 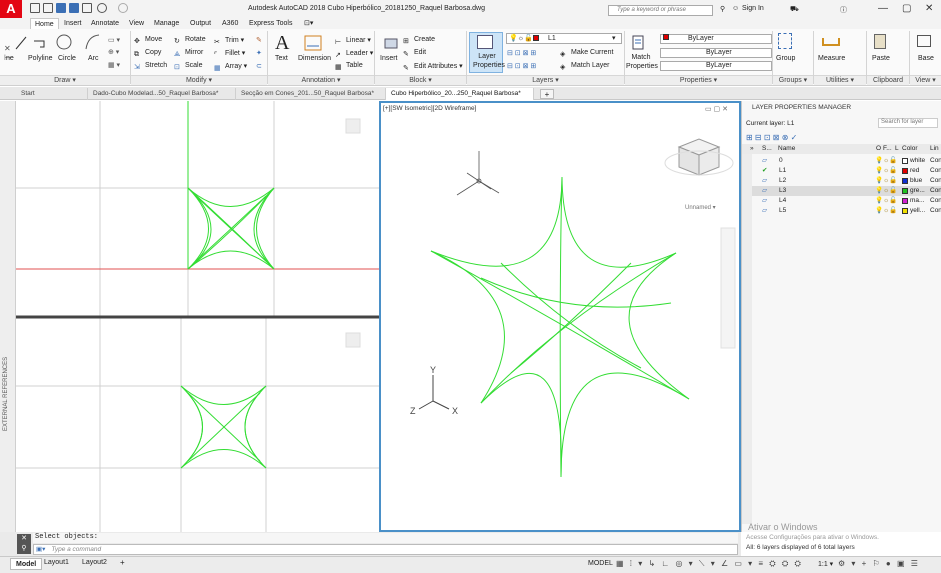 What do you see at coordinates (56, 562) in the screenshot?
I see `layout-tab-layout1: Layout1` at bounding box center [56, 562].